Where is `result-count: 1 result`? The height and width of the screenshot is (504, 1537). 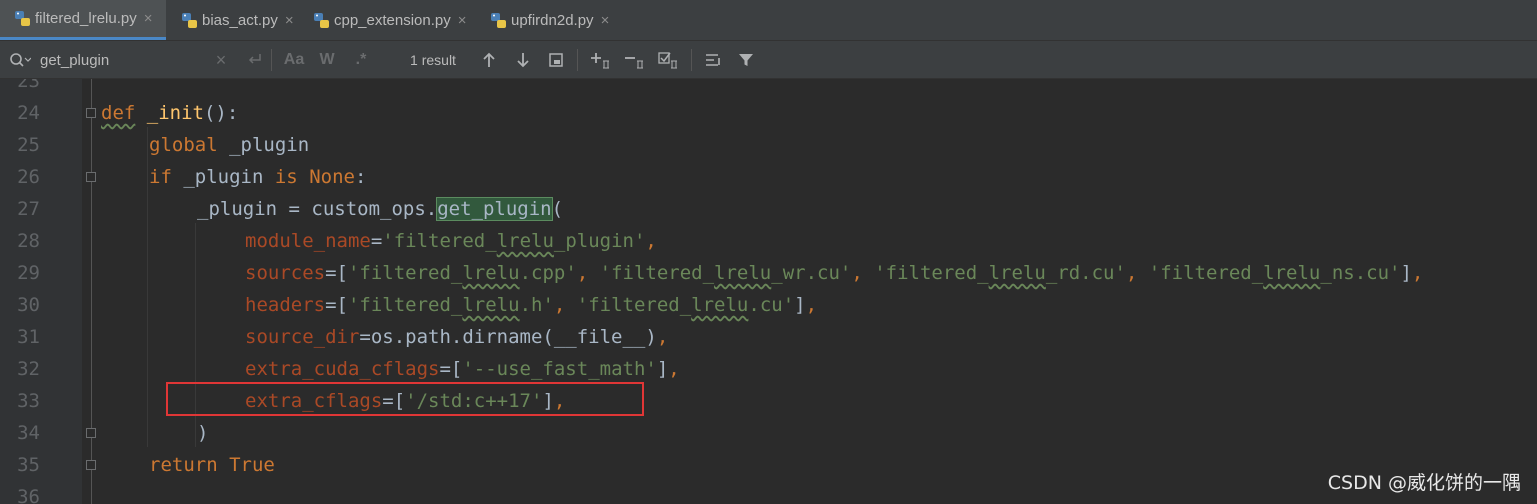
result-count: 1 result is located at coordinates (433, 60).